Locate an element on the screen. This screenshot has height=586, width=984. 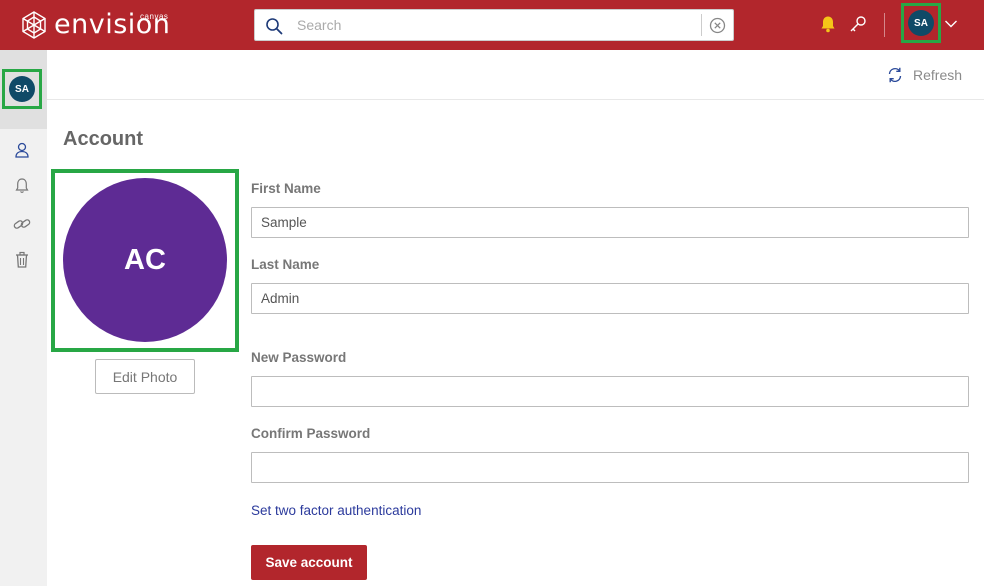
confirm-password-field is located at coordinates (610, 467).